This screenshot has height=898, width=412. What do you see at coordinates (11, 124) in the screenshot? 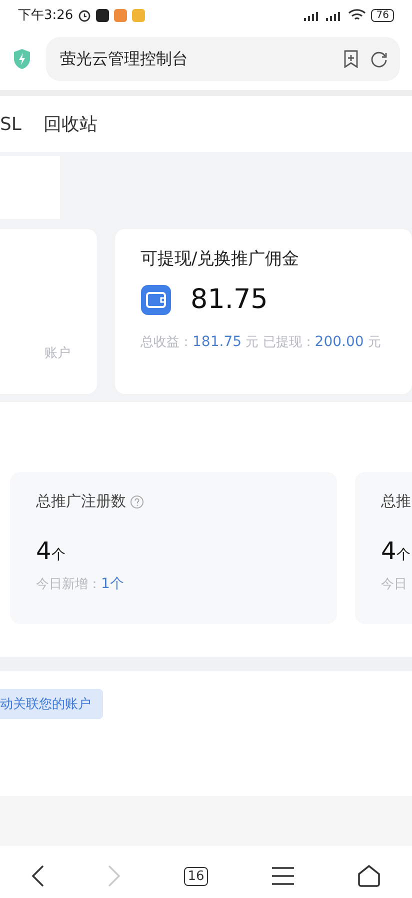
I see `nav-tab: SL` at bounding box center [11, 124].